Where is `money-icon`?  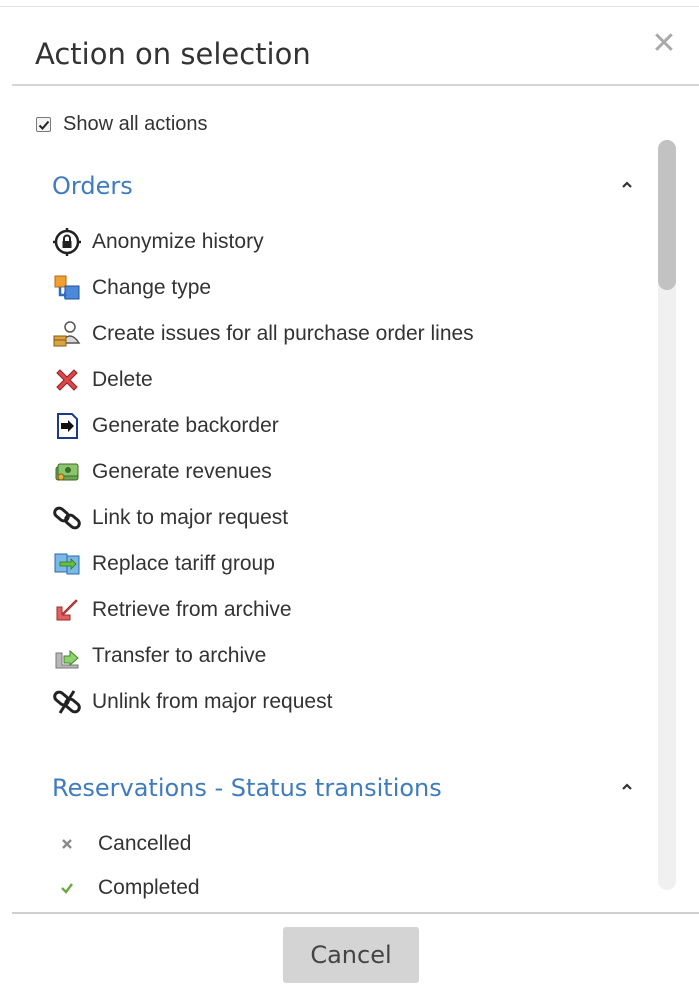 money-icon is located at coordinates (67, 472).